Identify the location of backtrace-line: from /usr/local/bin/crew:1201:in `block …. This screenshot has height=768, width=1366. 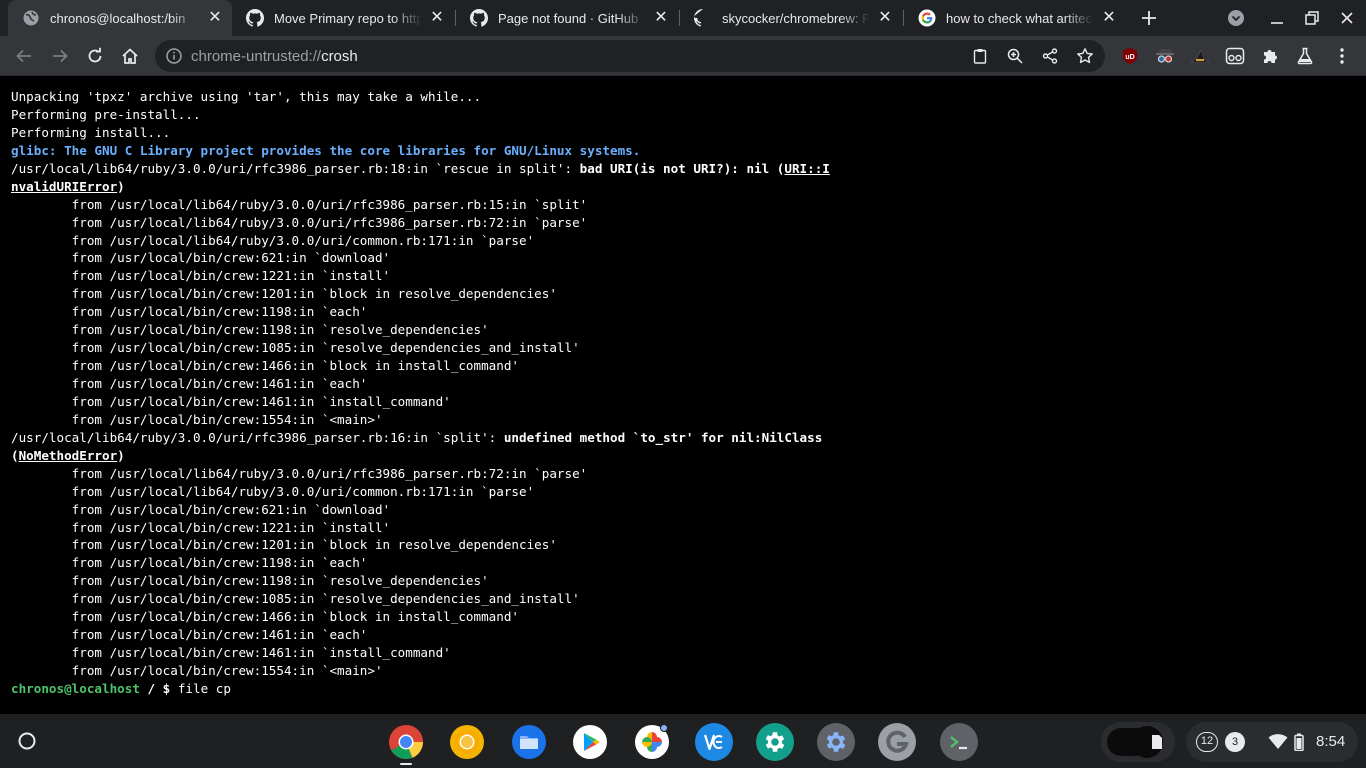
(284, 294).